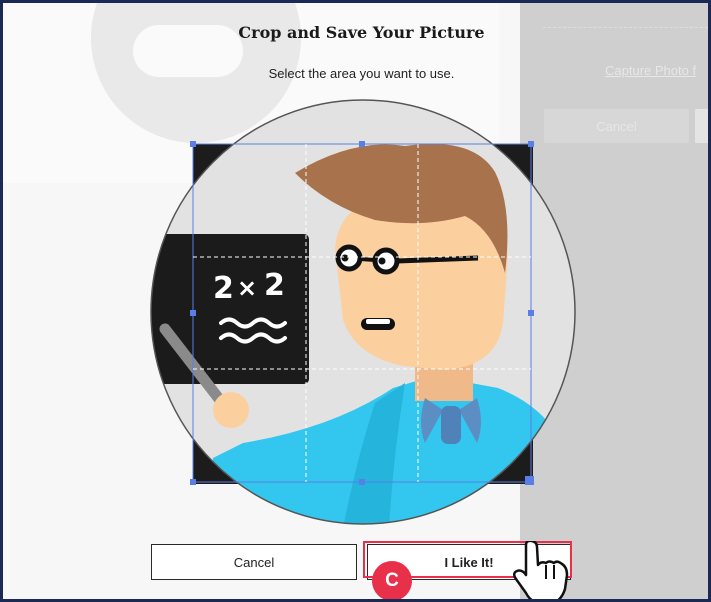 The image size is (711, 602). Describe the element at coordinates (701, 126) in the screenshot. I see `background-button-edge` at that location.